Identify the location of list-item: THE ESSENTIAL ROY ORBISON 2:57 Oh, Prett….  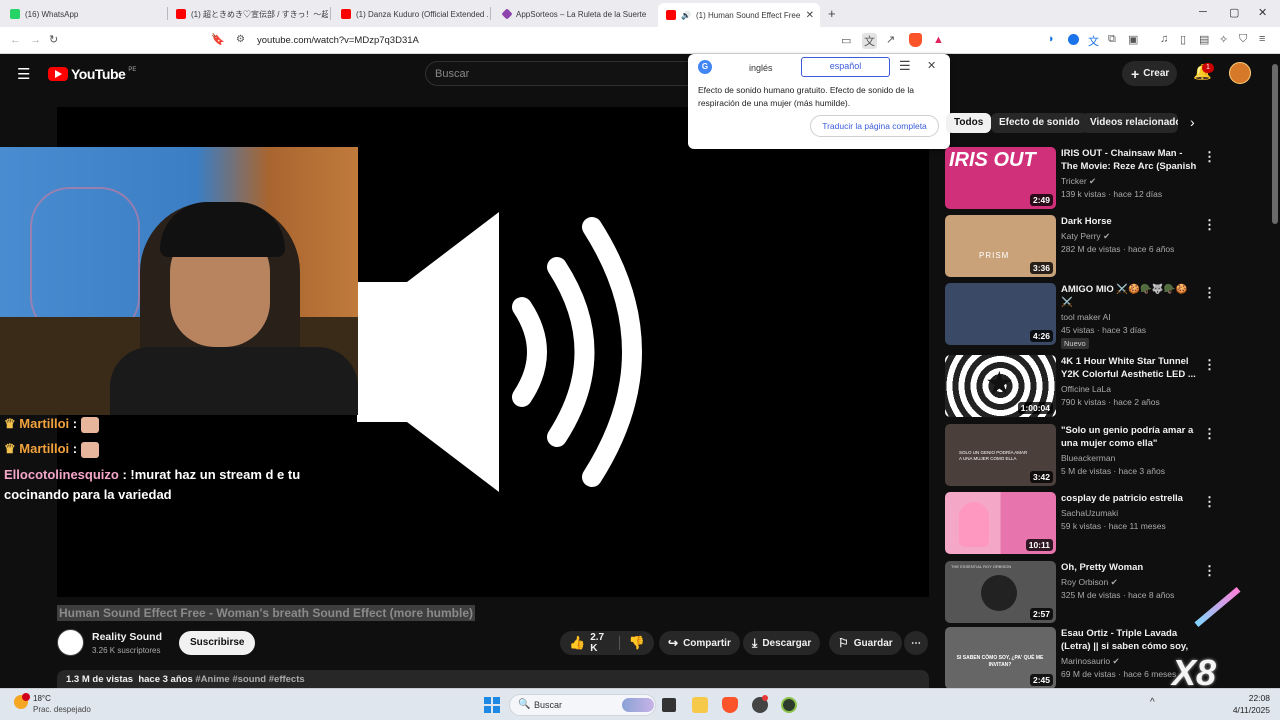
(1105, 592).